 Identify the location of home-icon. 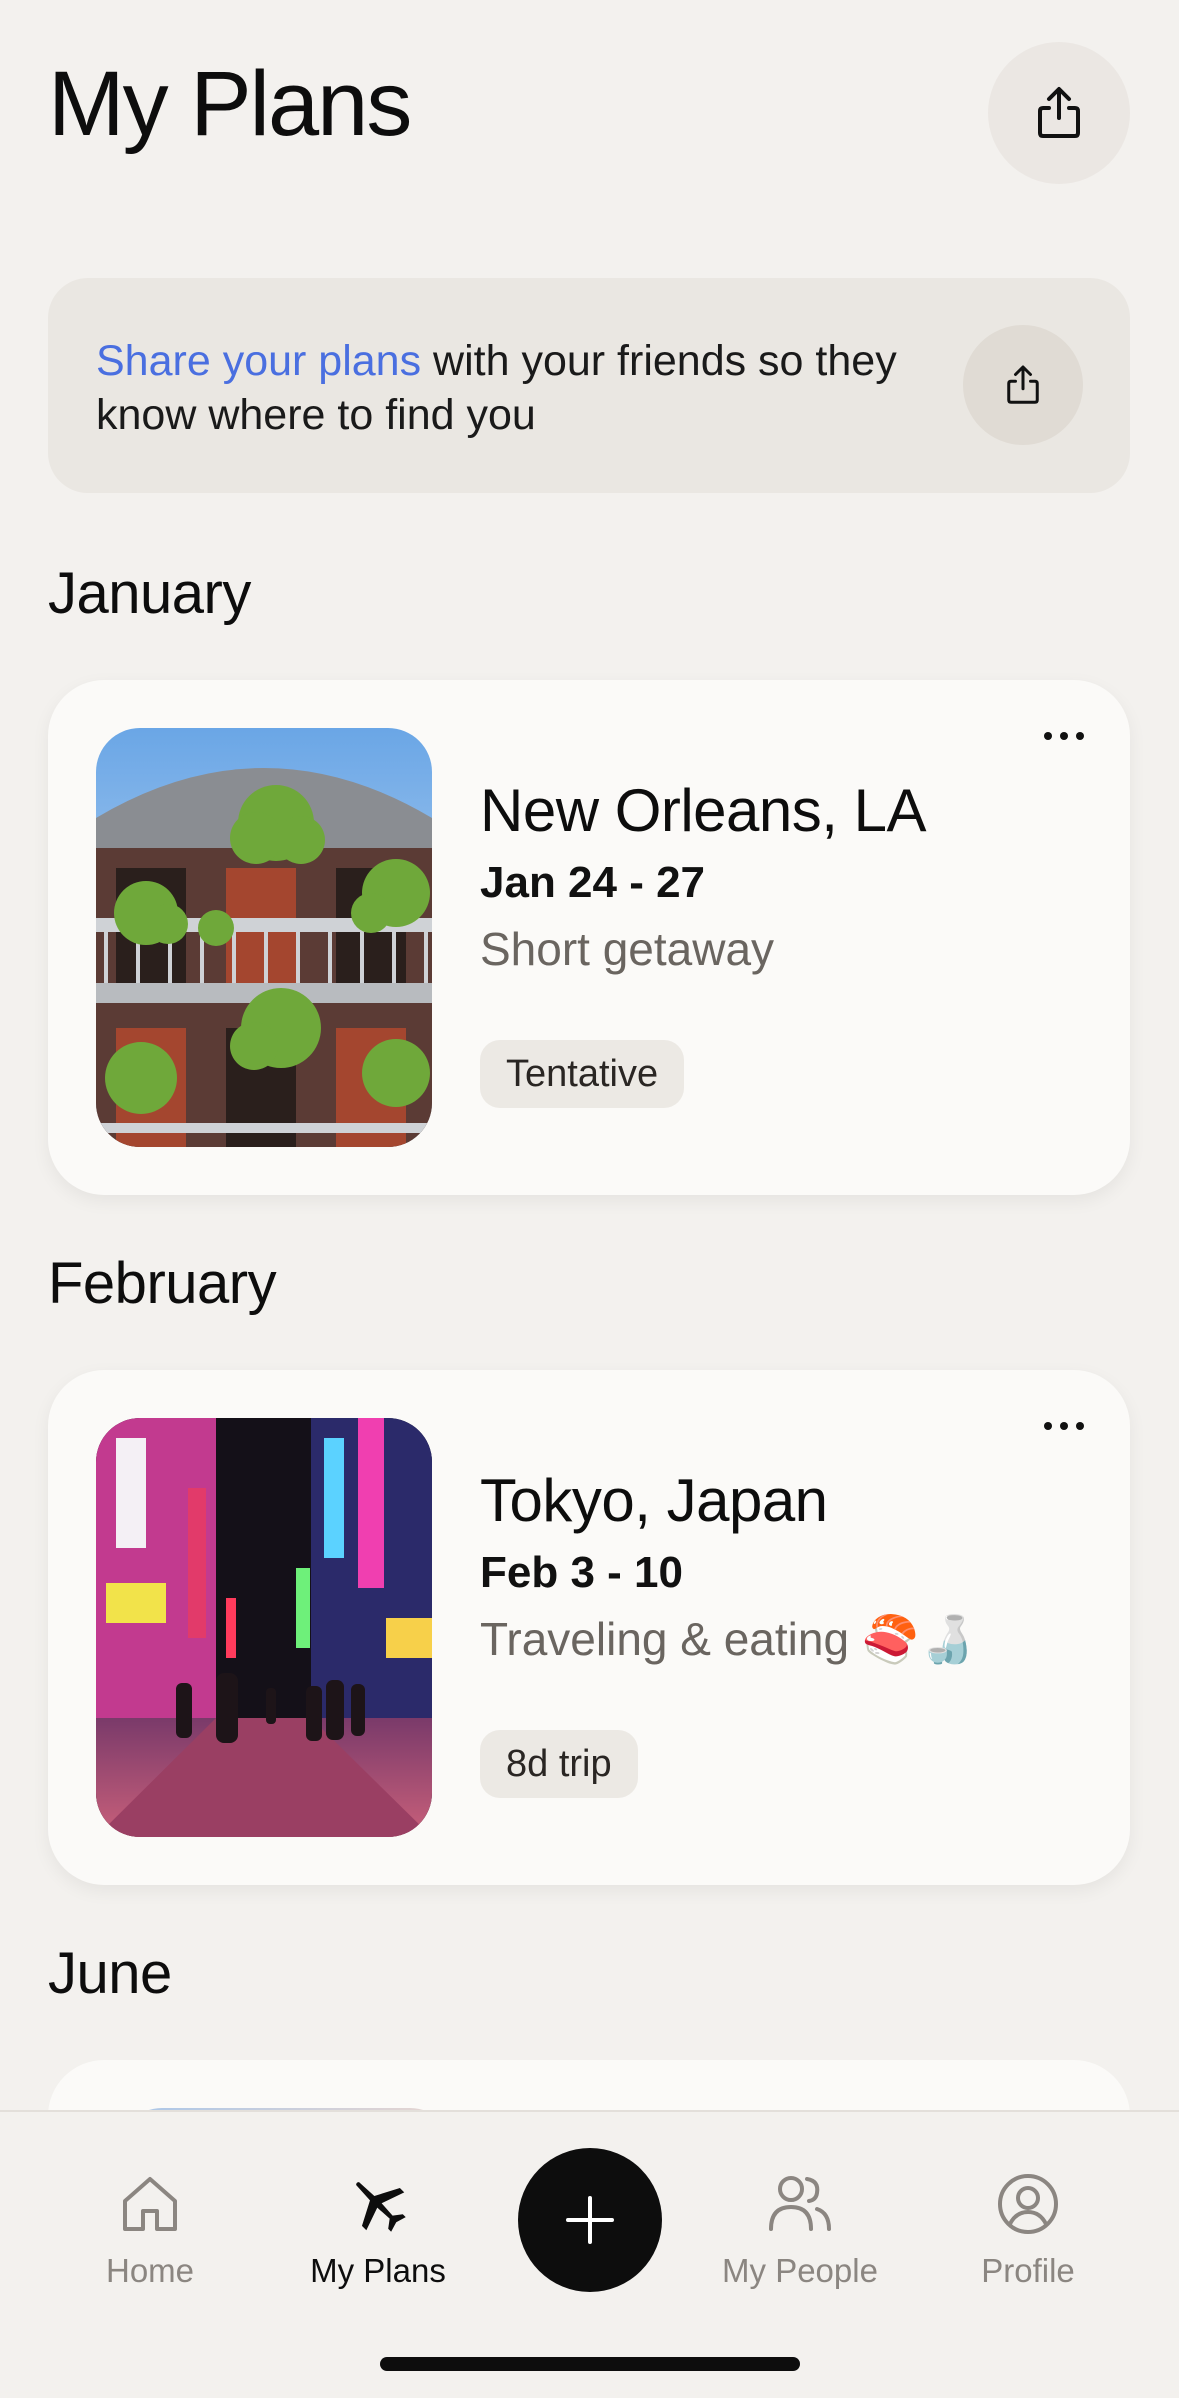
(150, 2204).